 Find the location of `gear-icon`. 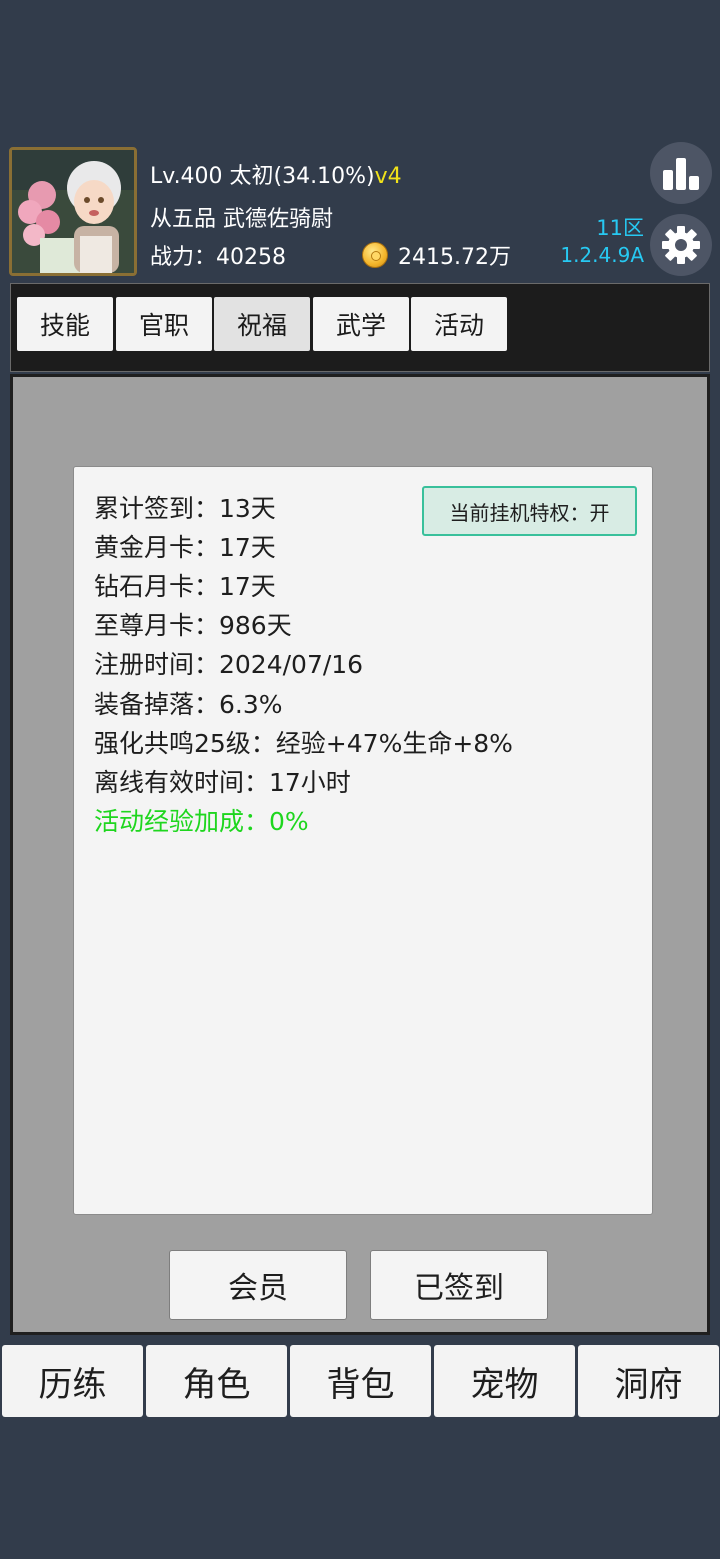

gear-icon is located at coordinates (681, 245).